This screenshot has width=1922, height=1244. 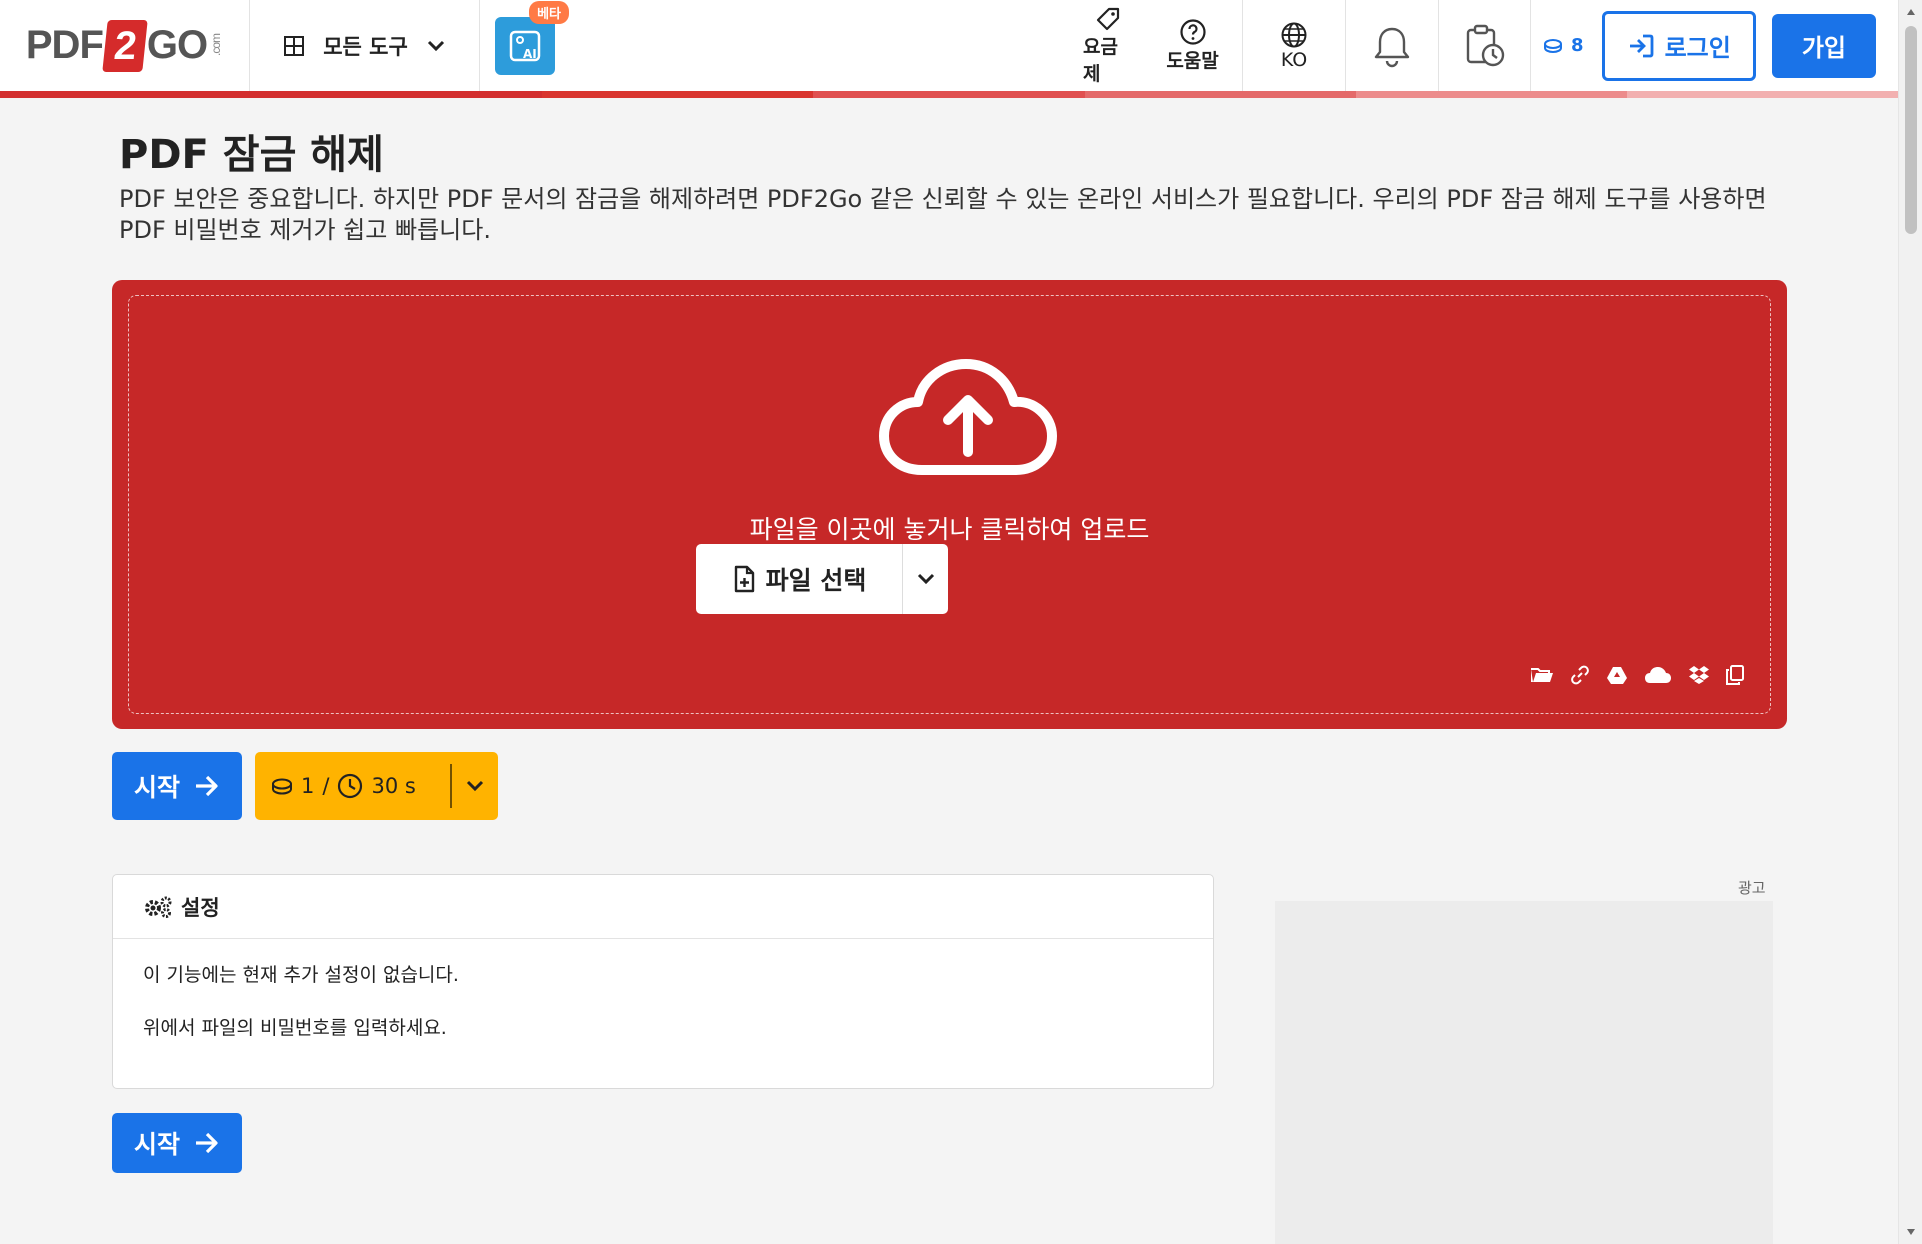 I want to click on choose-file-label: 파일 선택, so click(x=816, y=580).